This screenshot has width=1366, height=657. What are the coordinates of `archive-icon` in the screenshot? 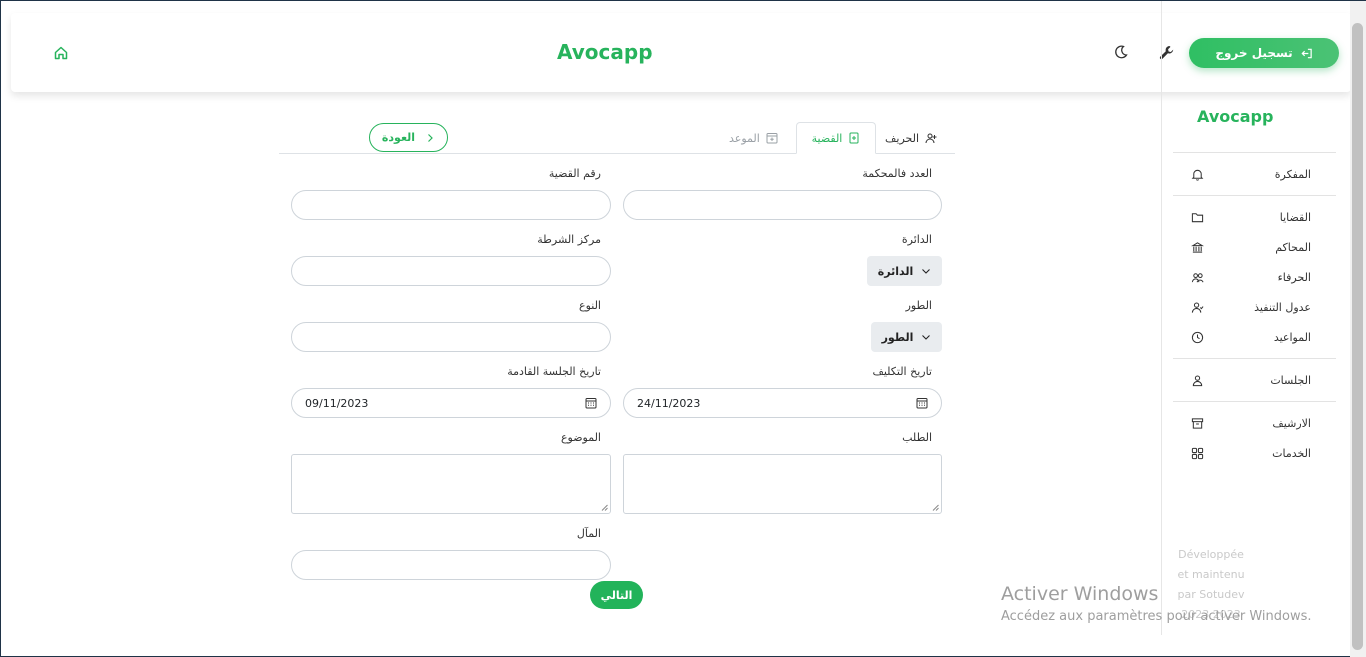 It's located at (1197, 423).